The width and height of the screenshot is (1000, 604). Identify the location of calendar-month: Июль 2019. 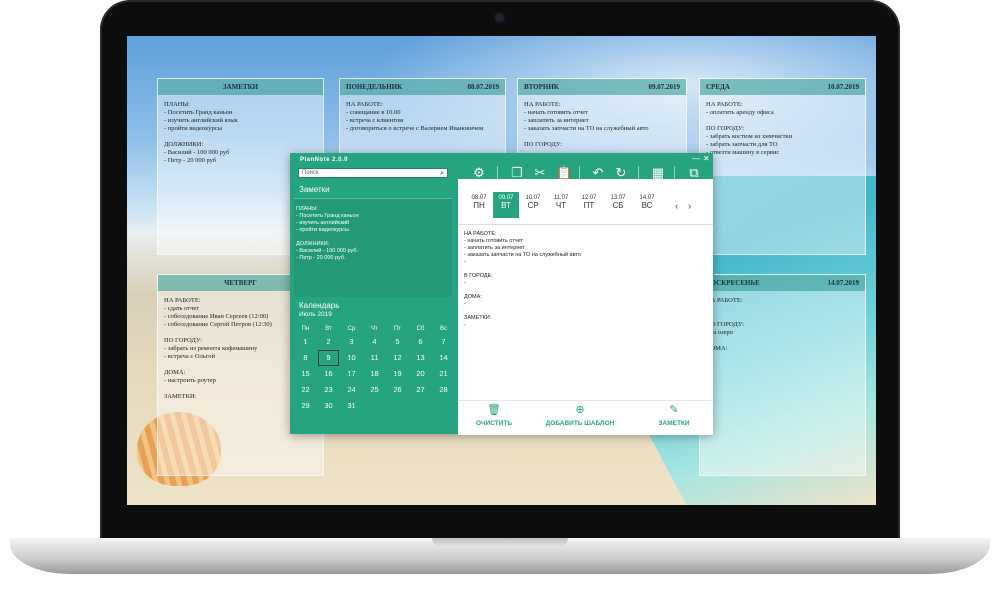
(315, 314).